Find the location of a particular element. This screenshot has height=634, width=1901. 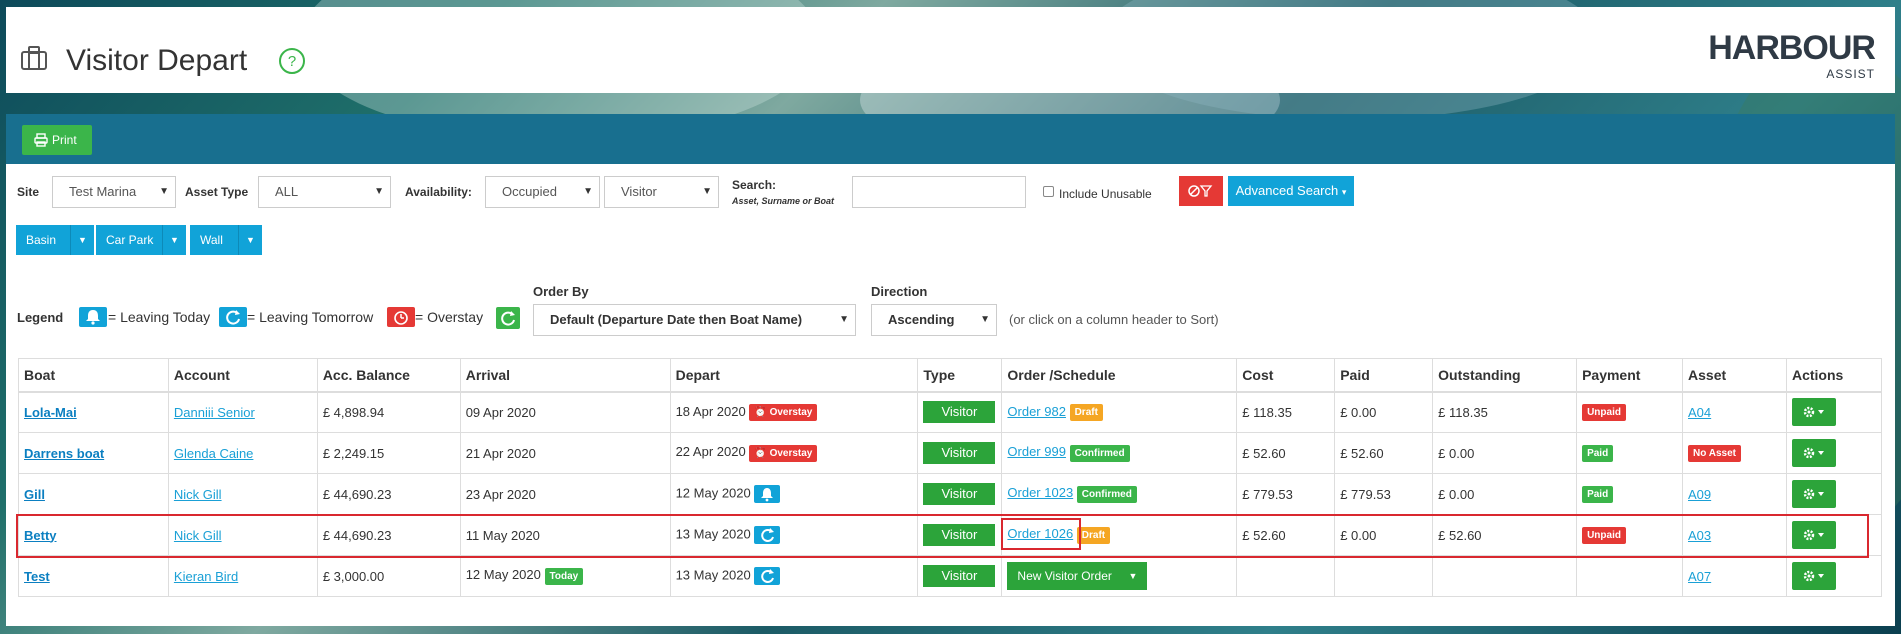

column-header: Cost is located at coordinates (1286, 375).